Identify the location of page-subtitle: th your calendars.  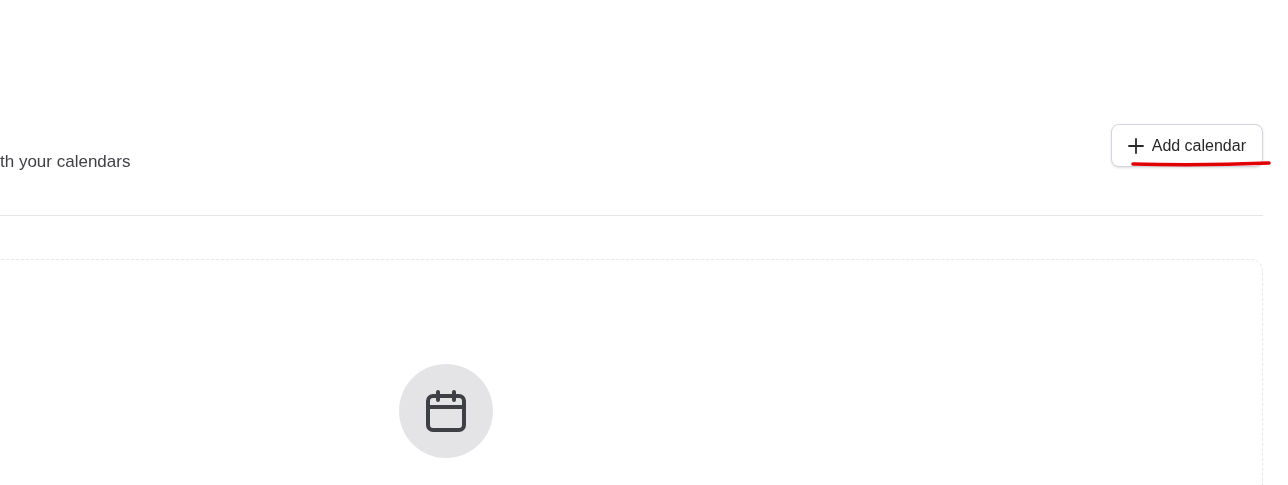
(65, 162).